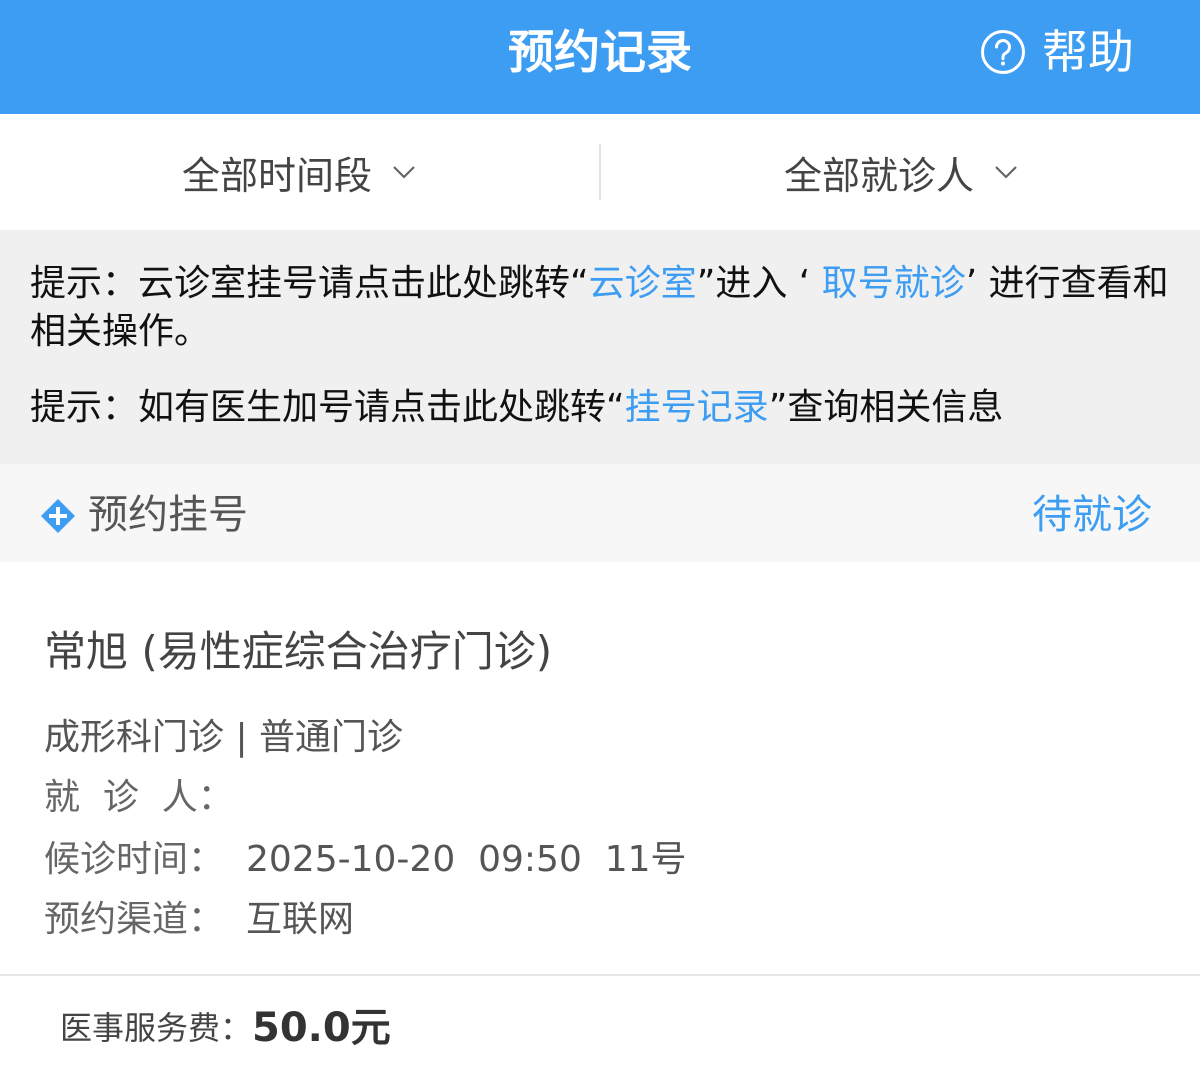 Image resolution: width=1200 pixels, height=1074 pixels. What do you see at coordinates (134, 919) in the screenshot?
I see `channel-label: 预约渠道：` at bounding box center [134, 919].